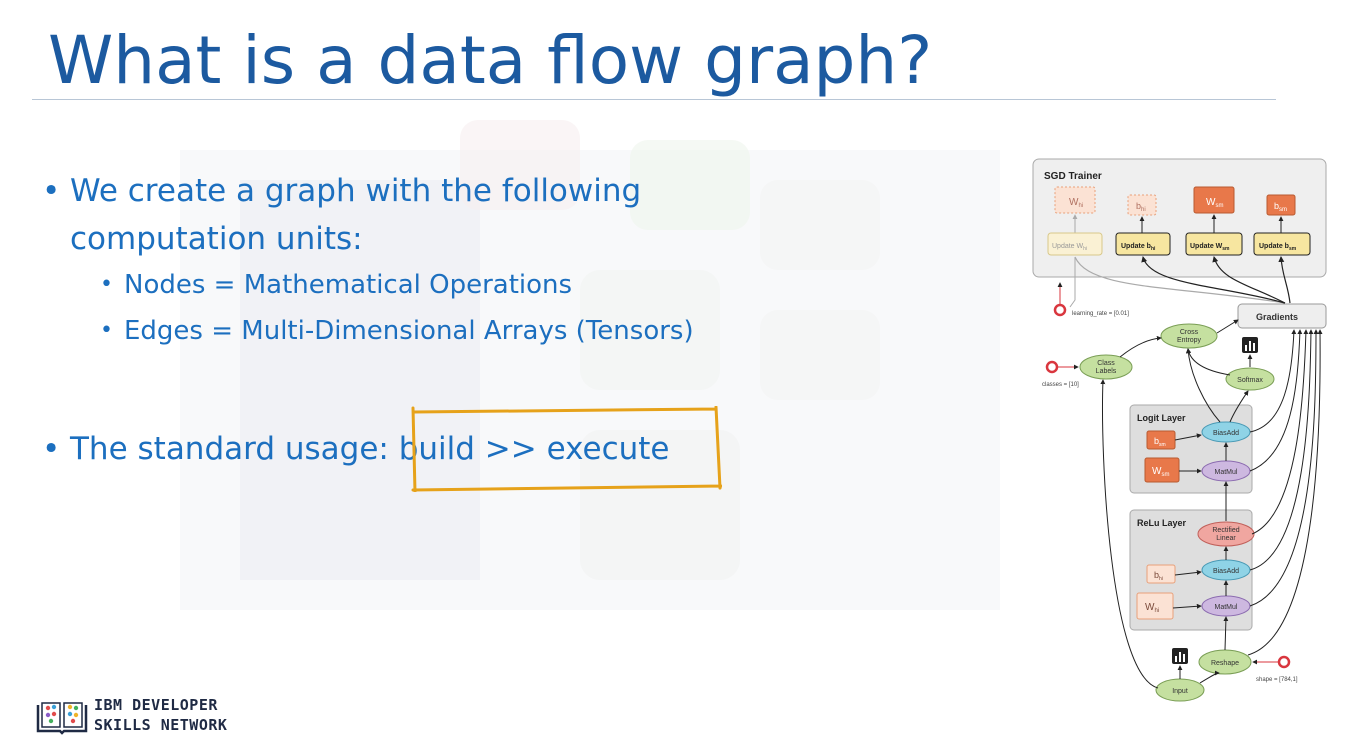 This screenshot has height=750, width=1350. I want to click on relu-matmul-label: MatMul, so click(1226, 607).